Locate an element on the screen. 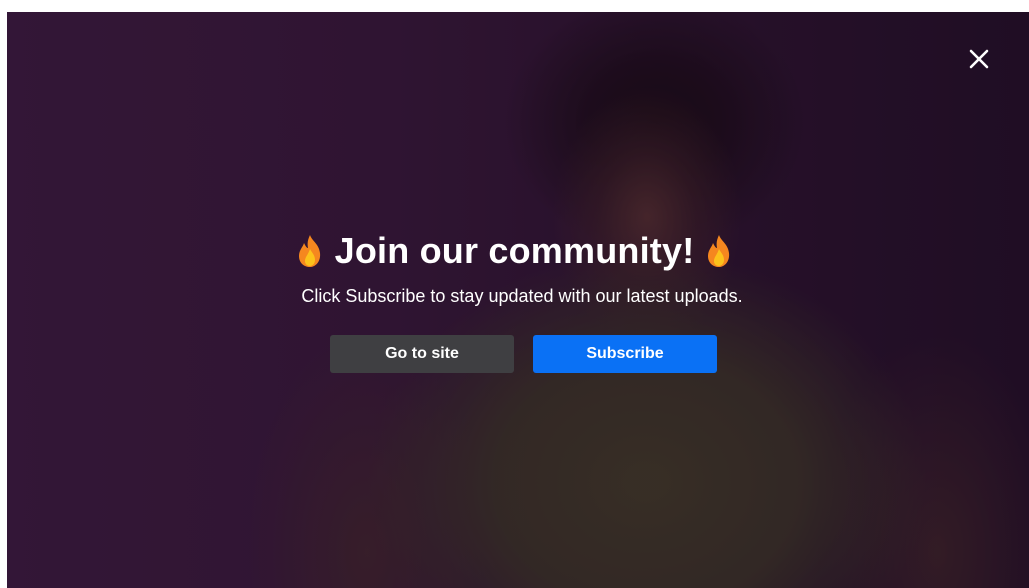 Image resolution: width=1029 pixels, height=588 pixels. subscribe-label: Subscribe is located at coordinates (625, 353).